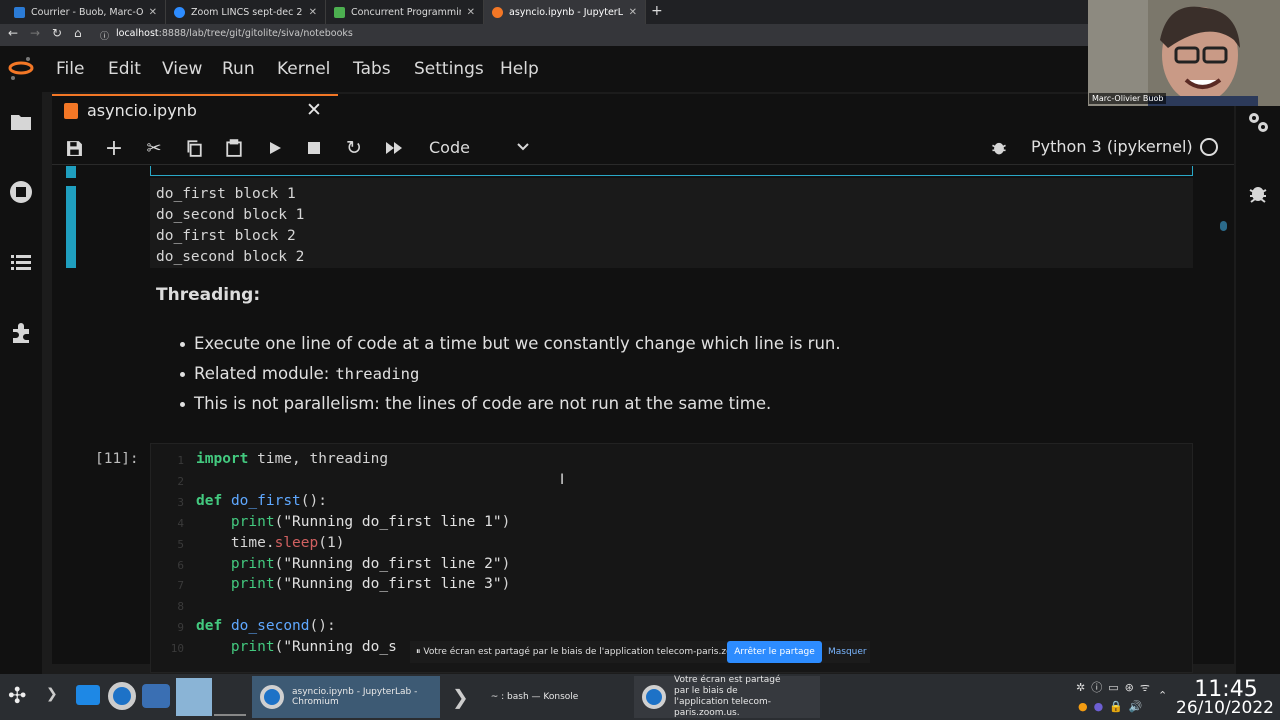 Image resolution: width=1280 pixels, height=720 pixels. Describe the element at coordinates (154, 148) in the screenshot. I see `cut-icon: ✂` at that location.